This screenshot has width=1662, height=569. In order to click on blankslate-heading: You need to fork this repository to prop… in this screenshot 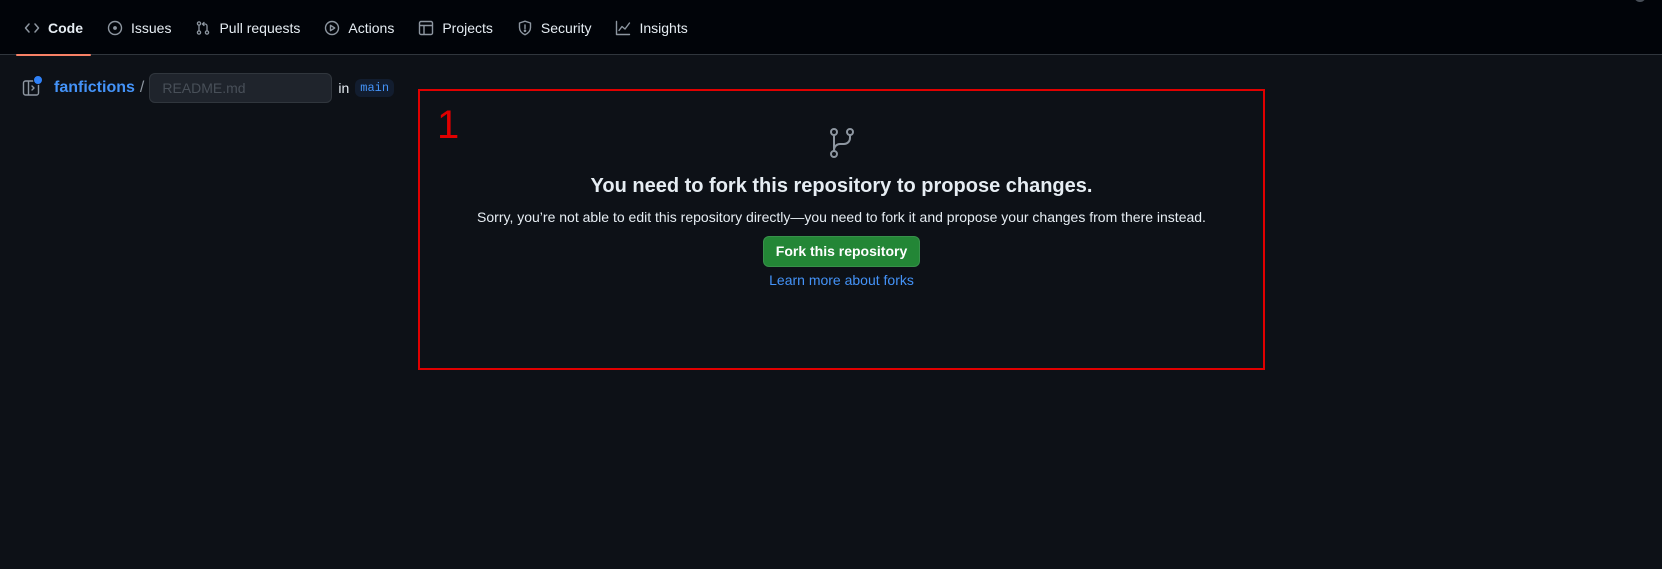, I will do `click(841, 186)`.